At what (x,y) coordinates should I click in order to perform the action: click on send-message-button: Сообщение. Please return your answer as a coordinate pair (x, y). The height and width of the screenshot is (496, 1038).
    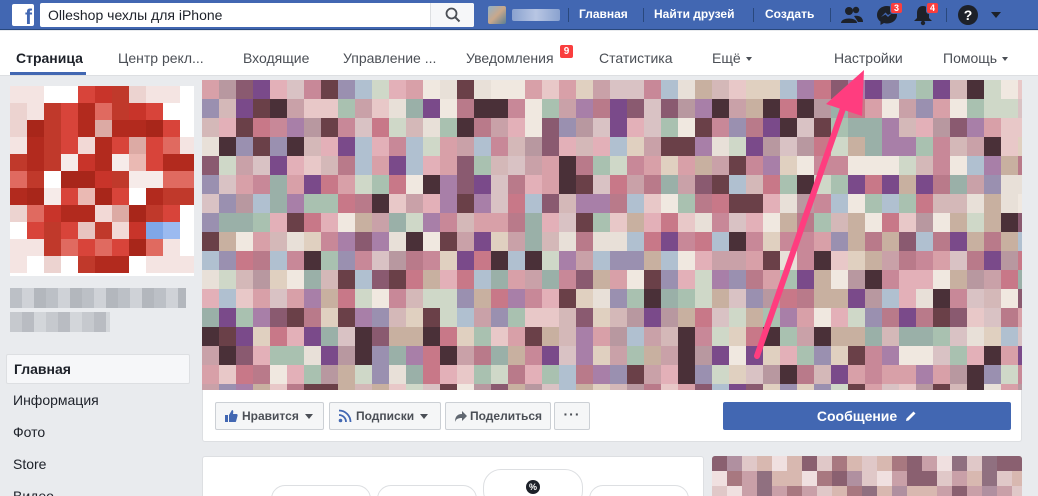
    Looking at the image, I should click on (867, 416).